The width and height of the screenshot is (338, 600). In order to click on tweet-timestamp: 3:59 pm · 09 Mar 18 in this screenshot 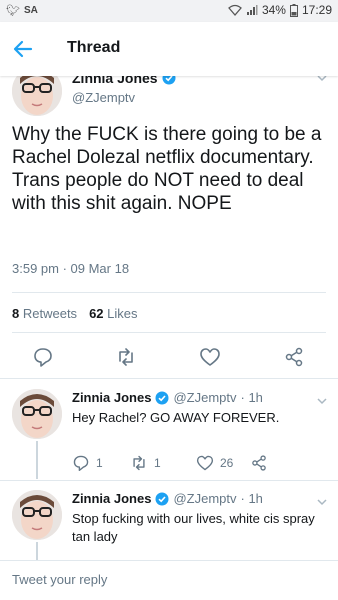, I will do `click(71, 268)`.